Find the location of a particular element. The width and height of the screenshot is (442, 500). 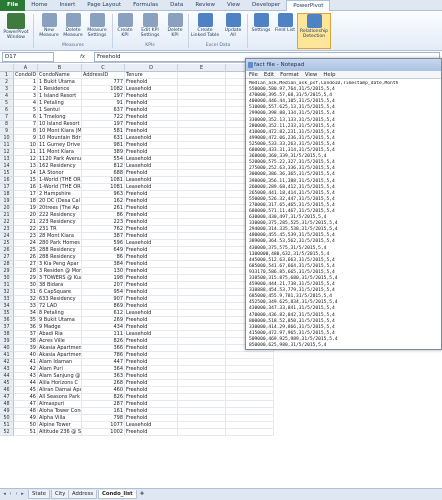

sheet-tab-condo-list: Condo_list is located at coordinates (117, 494).